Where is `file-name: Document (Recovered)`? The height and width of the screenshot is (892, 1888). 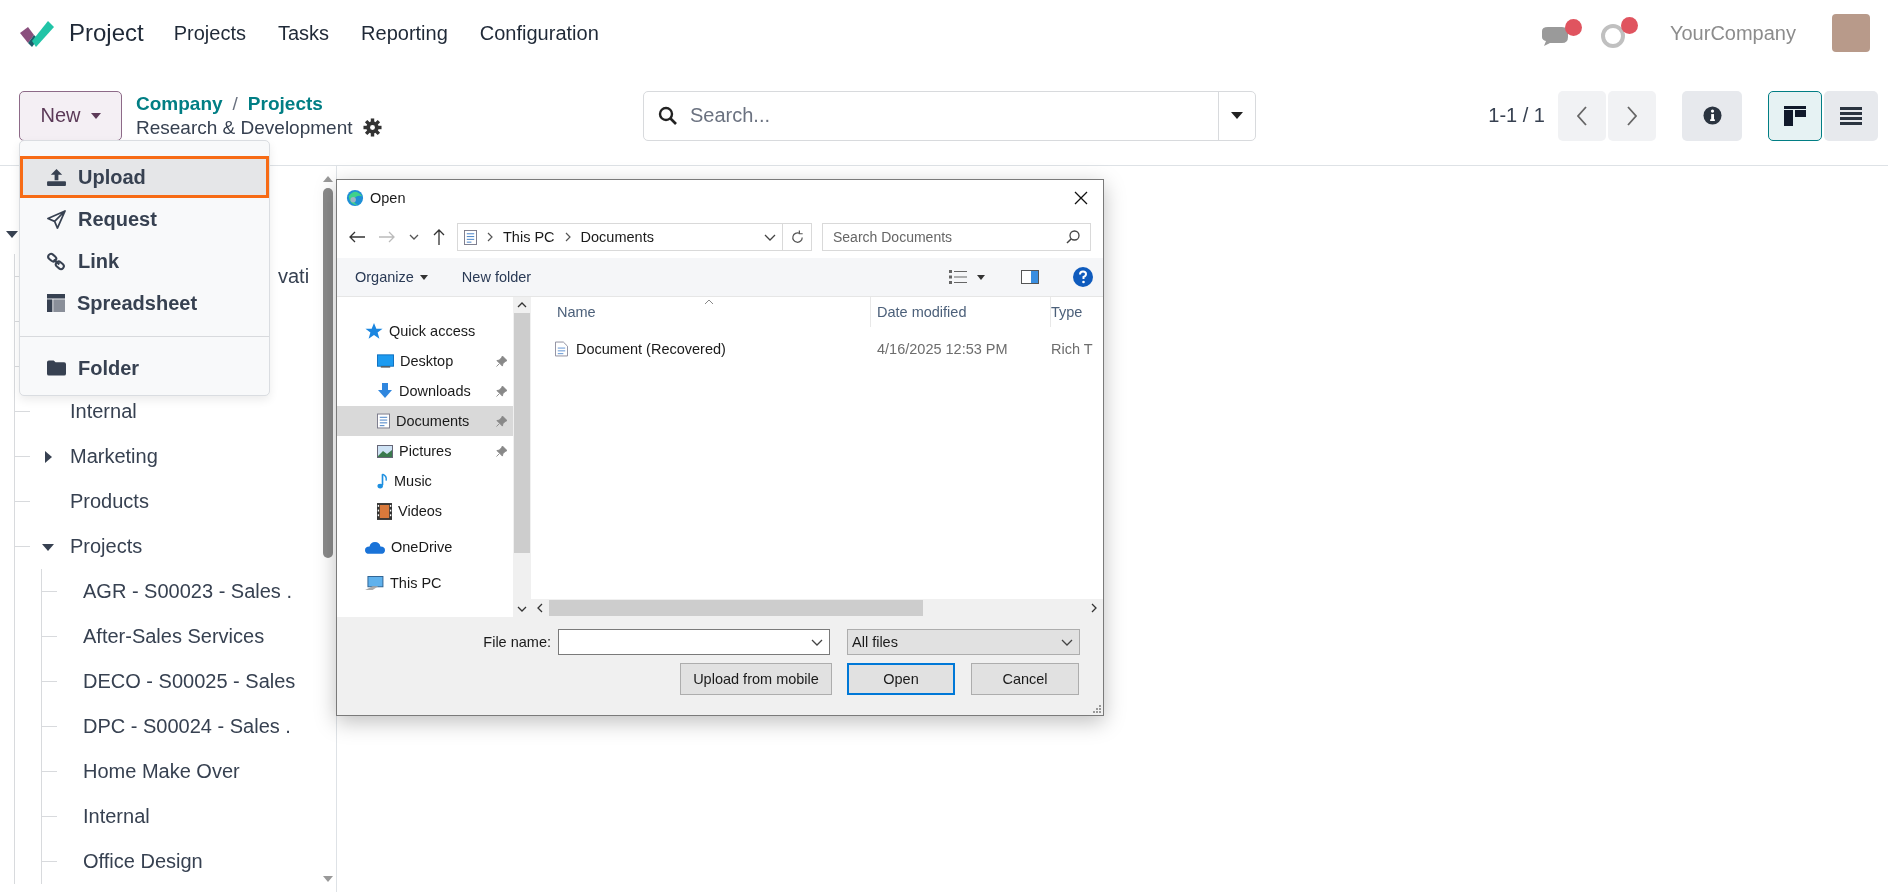 file-name: Document (Recovered) is located at coordinates (651, 349).